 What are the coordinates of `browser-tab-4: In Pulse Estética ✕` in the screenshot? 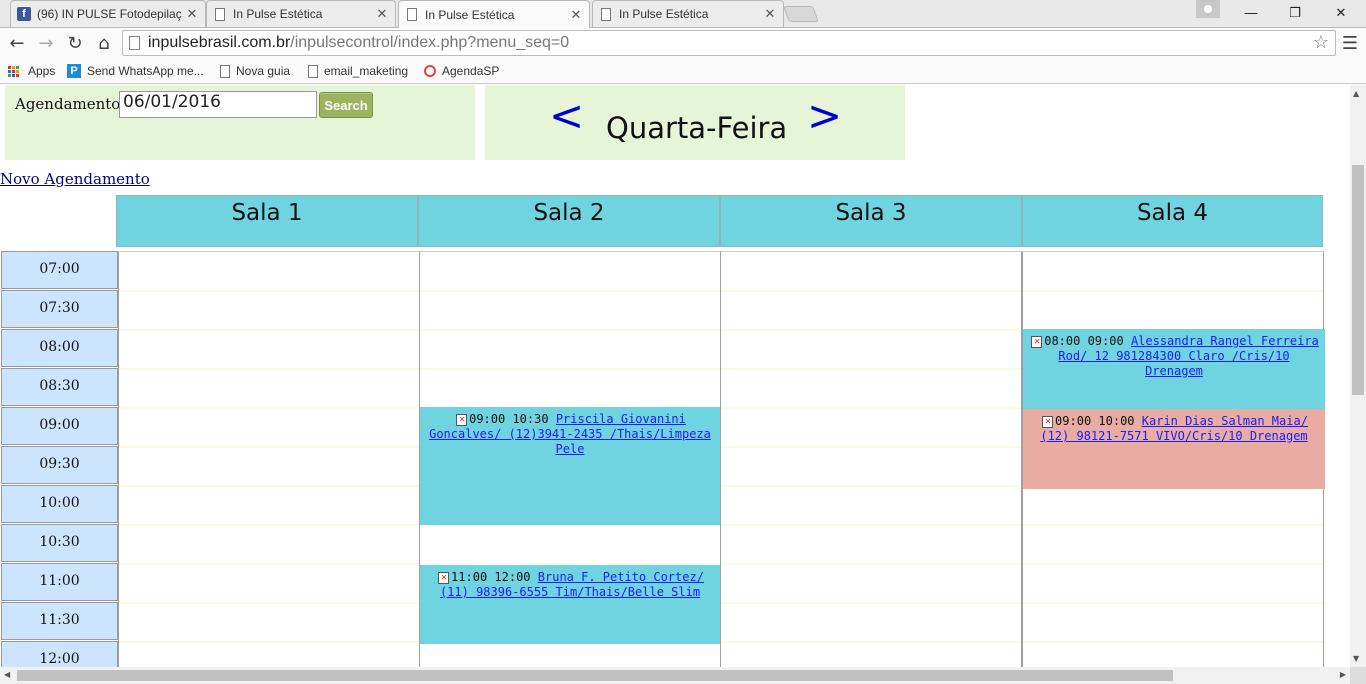 It's located at (688, 13).